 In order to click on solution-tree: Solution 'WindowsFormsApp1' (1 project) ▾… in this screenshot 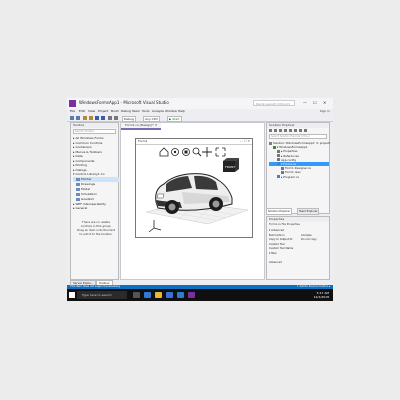, I will do `click(300, 160)`.